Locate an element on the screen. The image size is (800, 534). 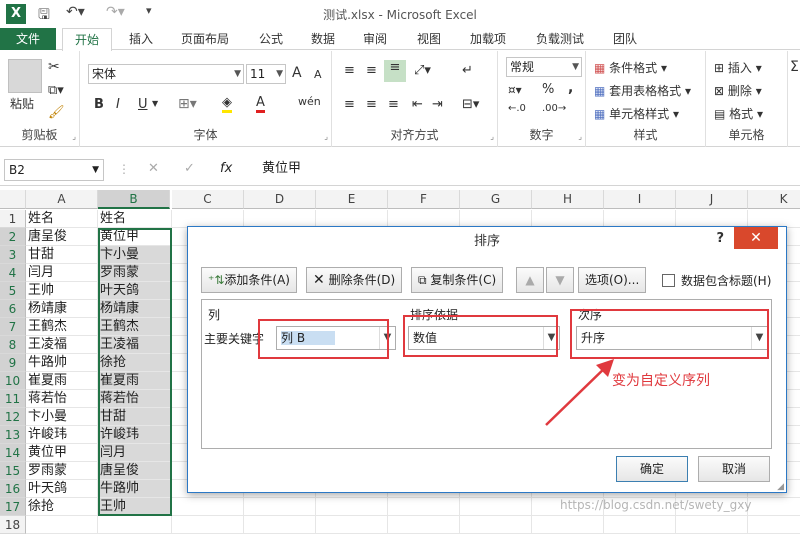
cell-a: 闫月 is located at coordinates (62, 273).